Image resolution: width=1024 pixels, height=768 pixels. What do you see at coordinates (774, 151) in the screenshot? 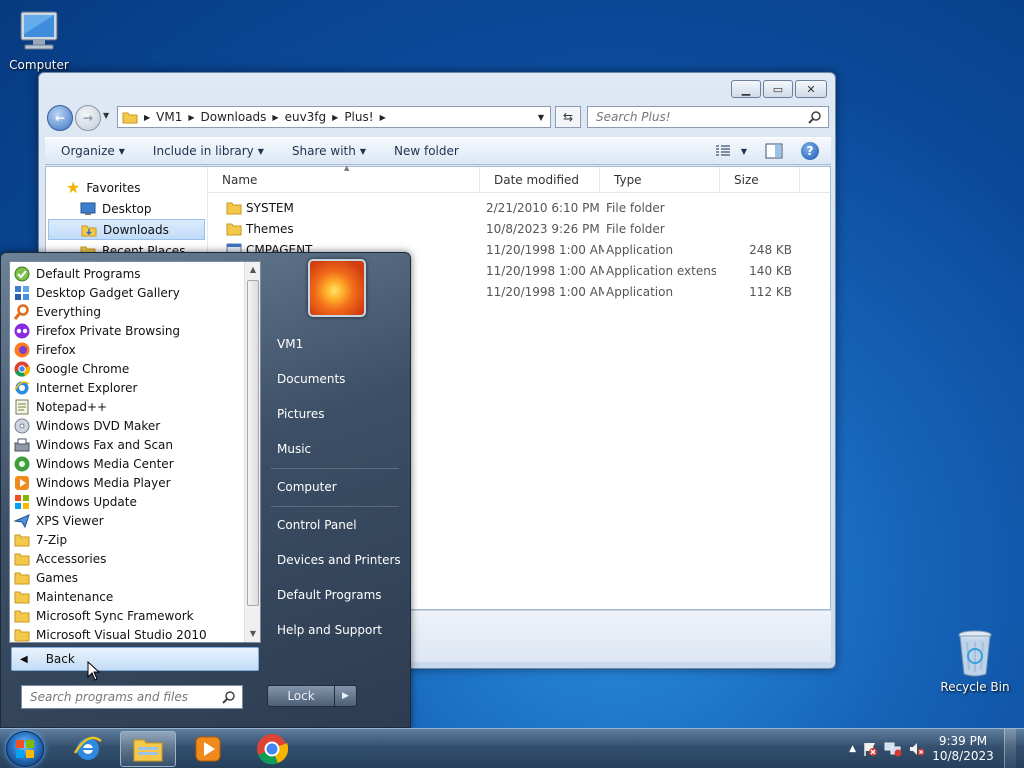
I see `preview-pane-button` at bounding box center [774, 151].